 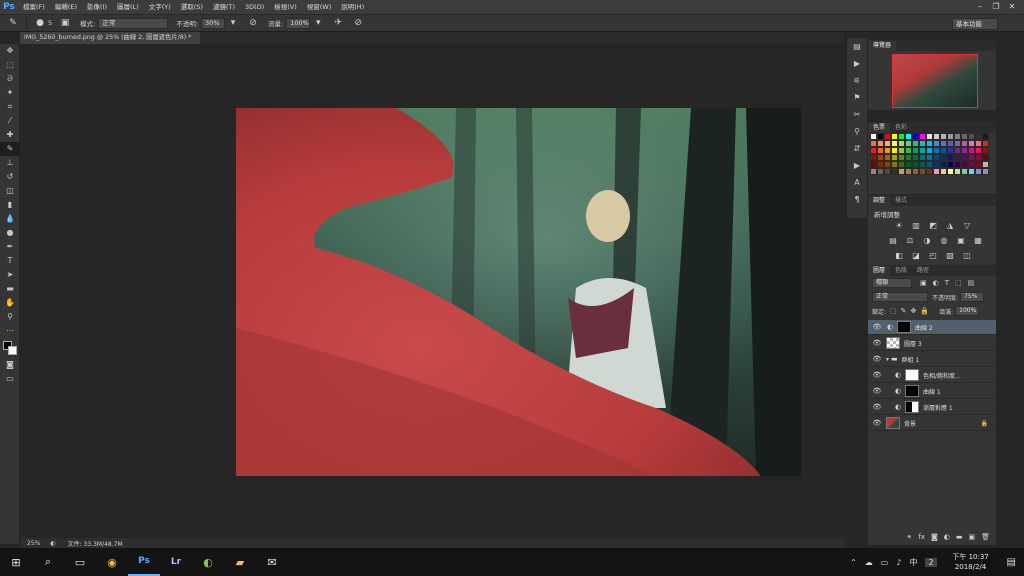 I want to click on chevron-up-icon: ⌃, so click(x=853, y=562).